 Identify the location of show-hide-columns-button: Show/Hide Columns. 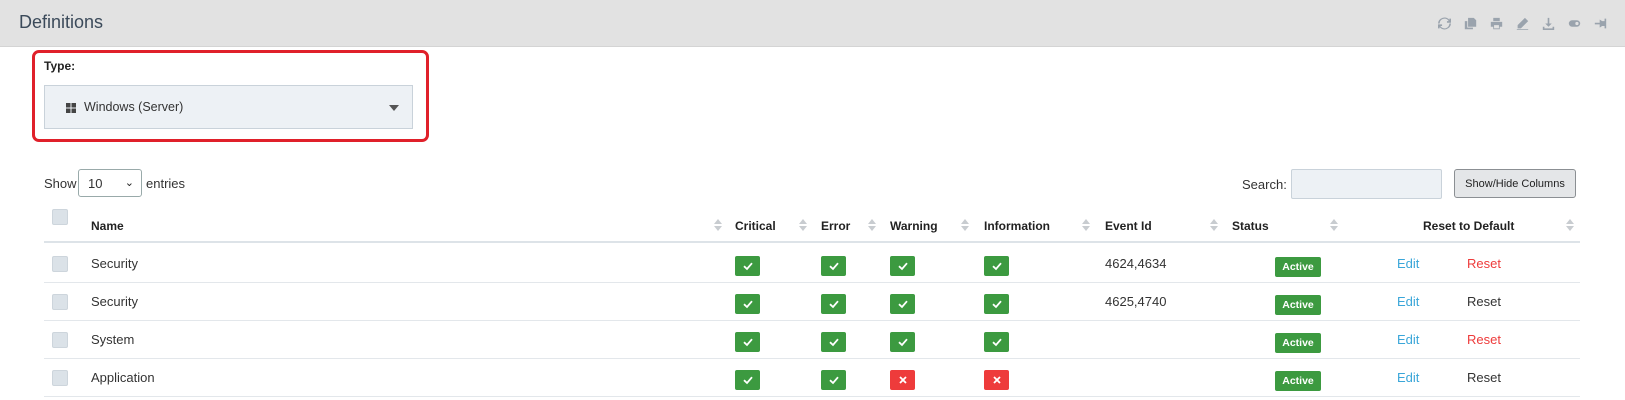
(1515, 183).